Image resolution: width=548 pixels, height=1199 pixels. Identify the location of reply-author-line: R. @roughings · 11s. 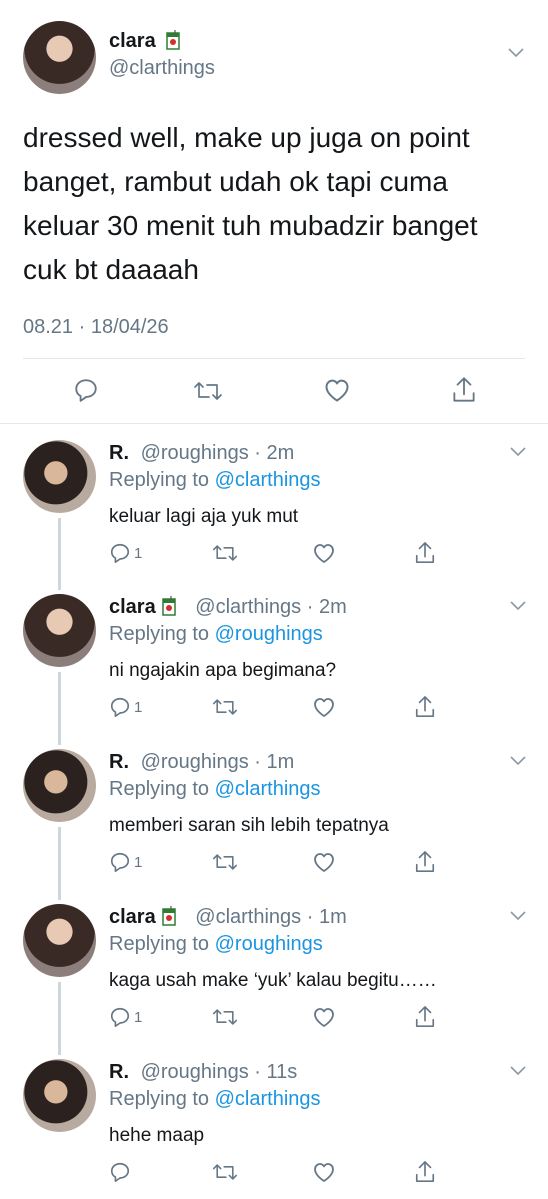
(203, 1072).